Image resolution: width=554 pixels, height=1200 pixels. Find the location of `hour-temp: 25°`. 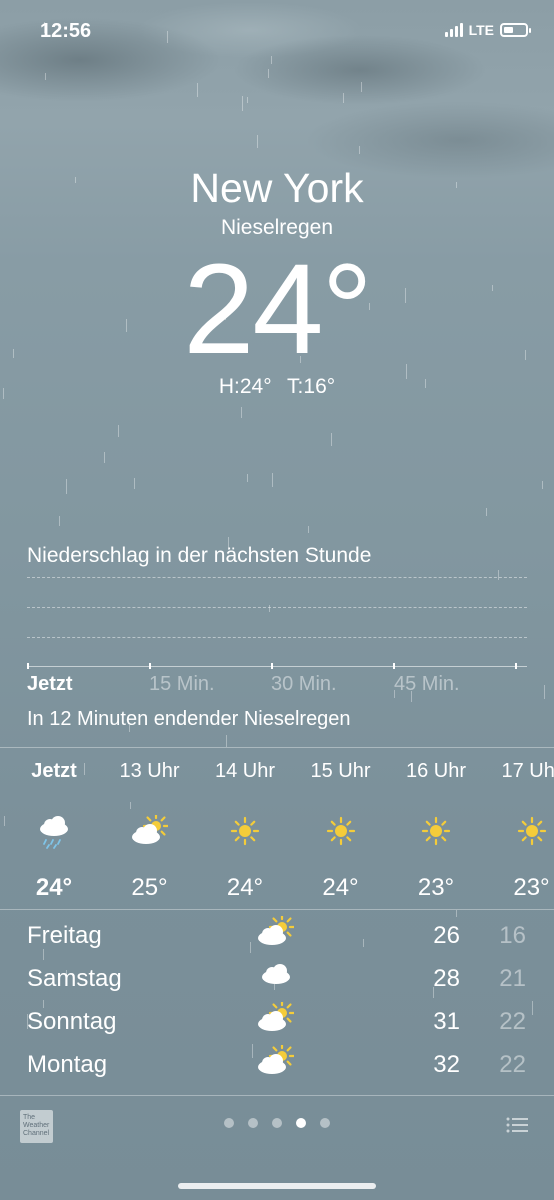

hour-temp: 25° is located at coordinates (149, 887).